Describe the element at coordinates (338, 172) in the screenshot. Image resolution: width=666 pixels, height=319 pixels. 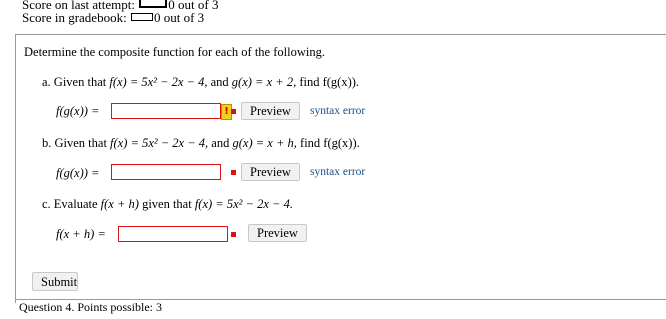
I see `part-b-syntax-error: syntax error` at that location.